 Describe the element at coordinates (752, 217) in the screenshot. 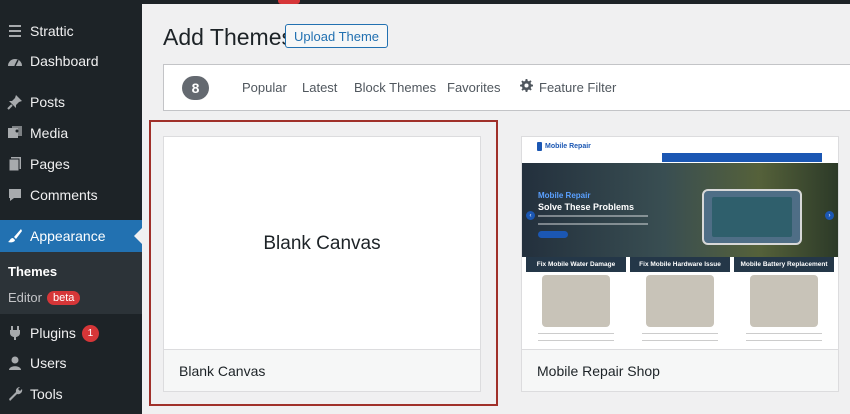

I see `preview-tablet-image` at that location.